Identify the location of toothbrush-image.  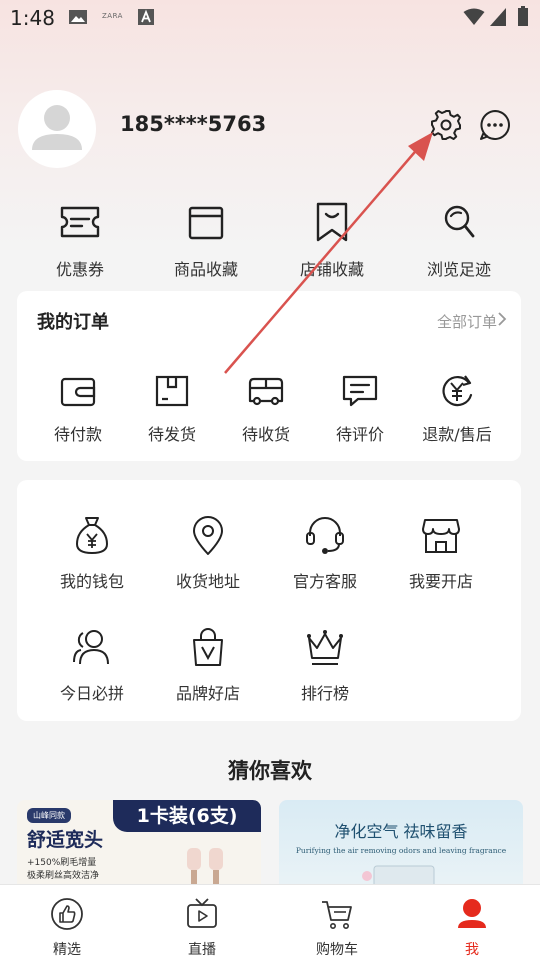
(205, 869).